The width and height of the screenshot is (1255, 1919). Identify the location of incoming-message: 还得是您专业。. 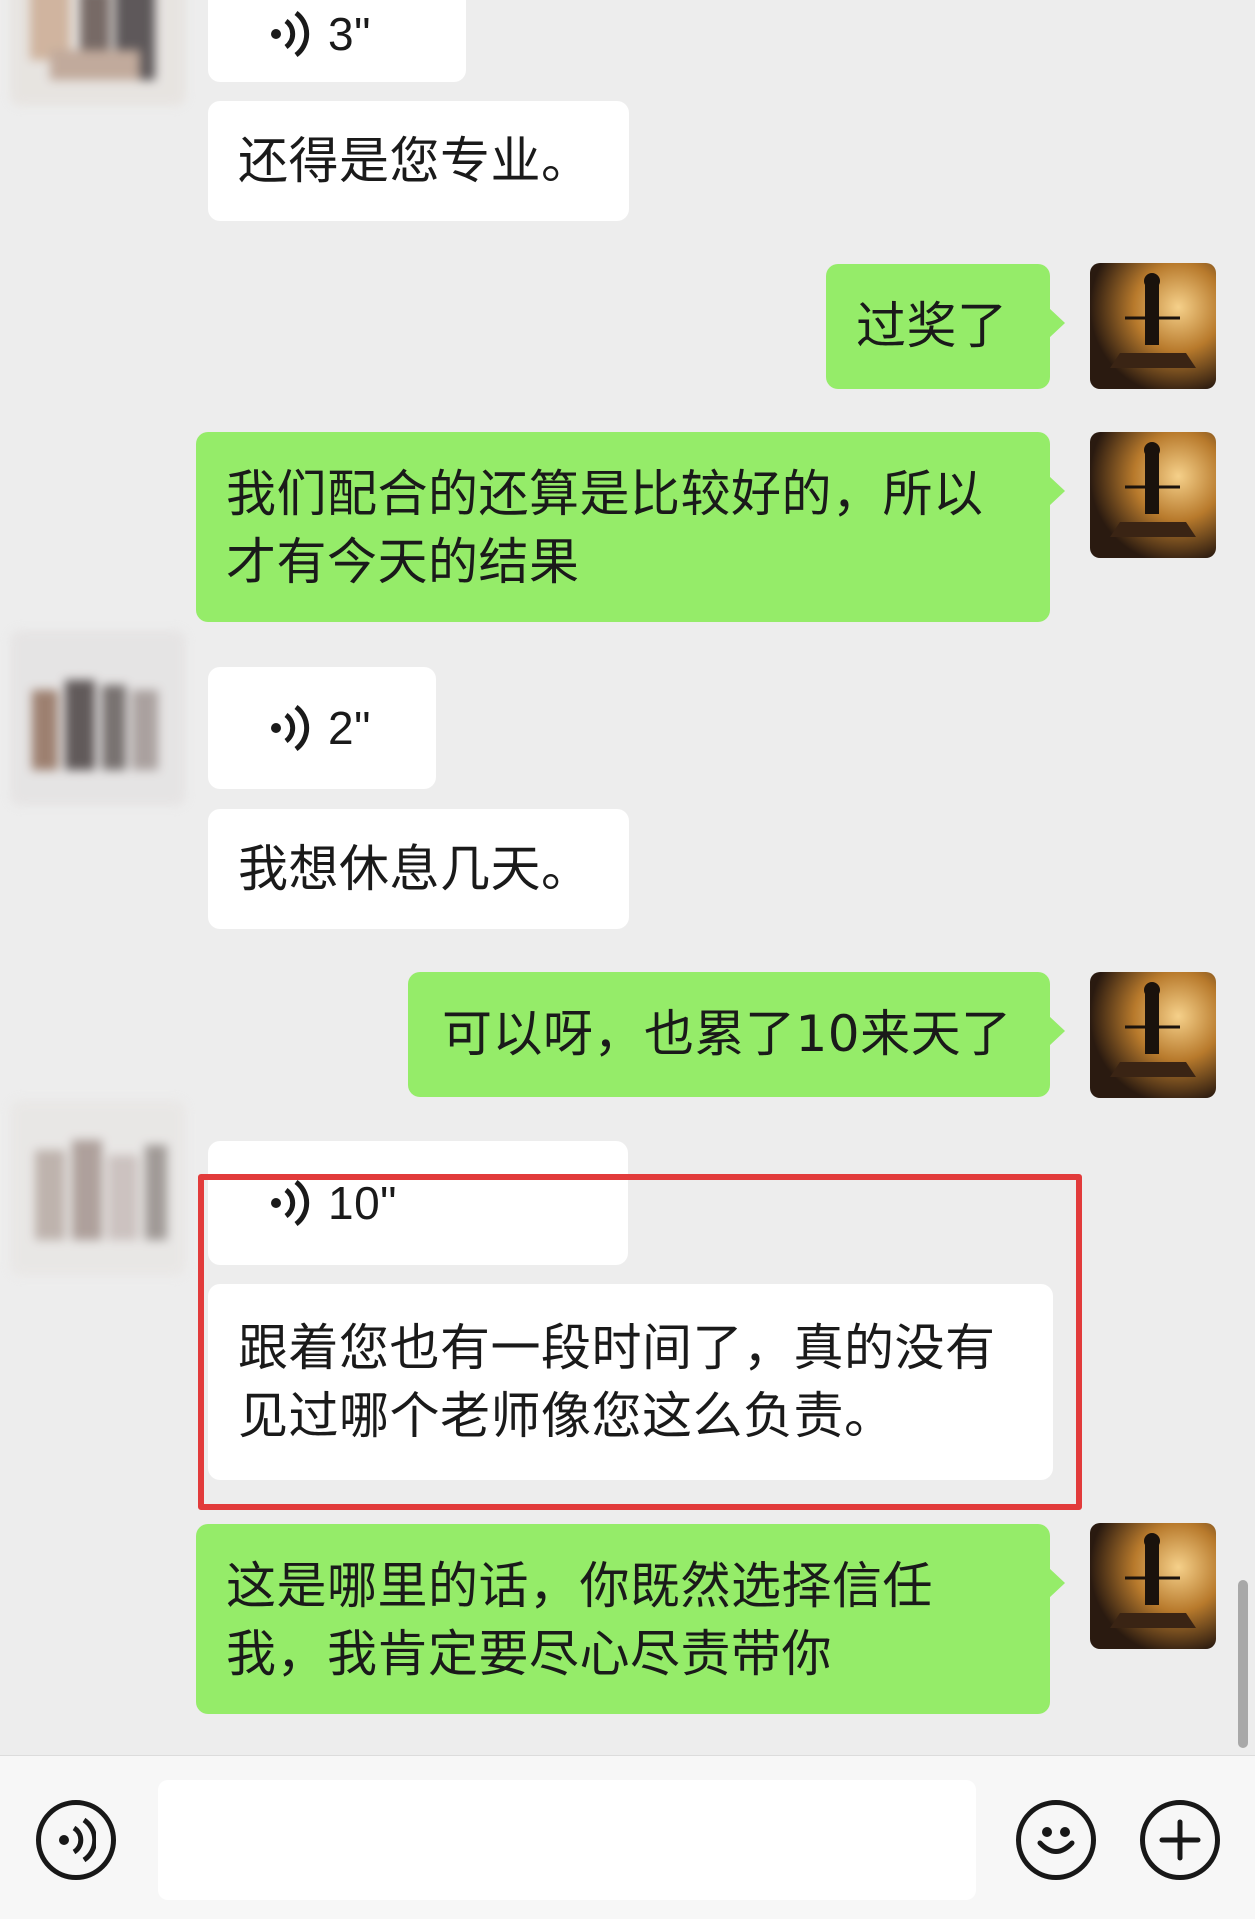
(418, 161).